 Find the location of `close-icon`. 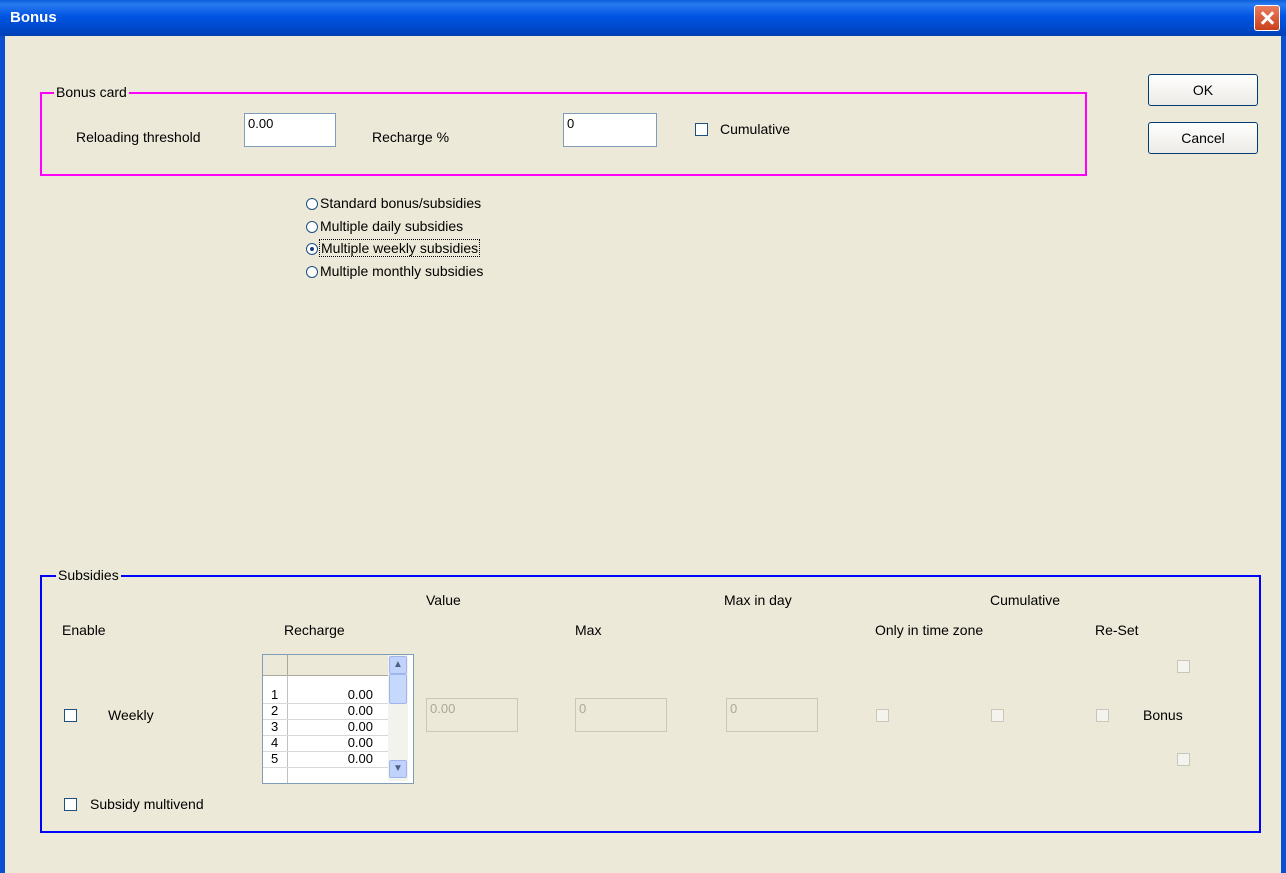

close-icon is located at coordinates (1267, 18).